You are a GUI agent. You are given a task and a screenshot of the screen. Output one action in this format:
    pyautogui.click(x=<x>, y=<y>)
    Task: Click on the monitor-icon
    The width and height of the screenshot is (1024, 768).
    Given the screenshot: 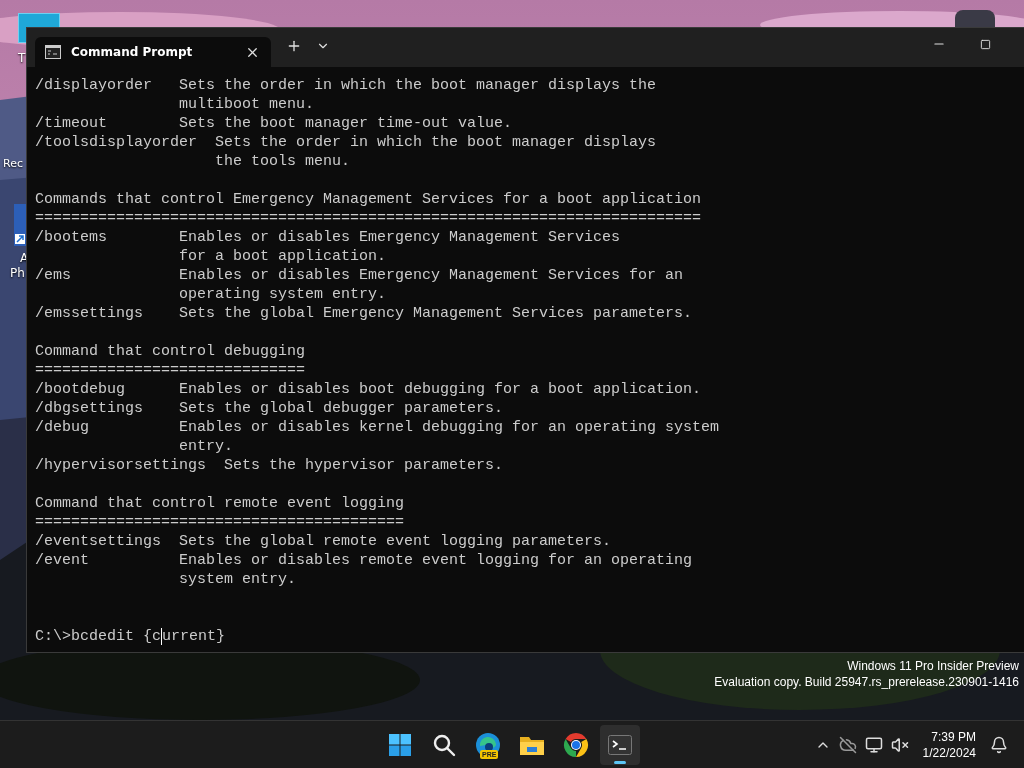 What is the action you would take?
    pyautogui.click(x=873, y=744)
    